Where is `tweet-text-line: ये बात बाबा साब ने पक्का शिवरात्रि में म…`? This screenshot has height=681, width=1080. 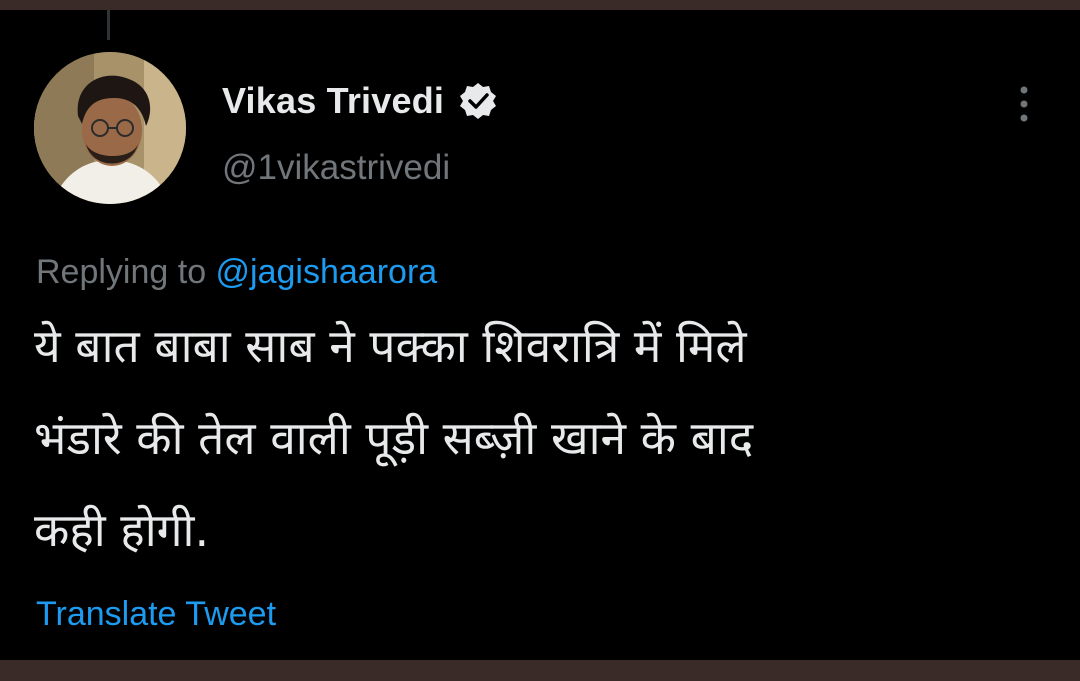
tweet-text-line: ये बात बाबा साब ने पक्का शिवरात्रि में म… is located at coordinates (390, 346).